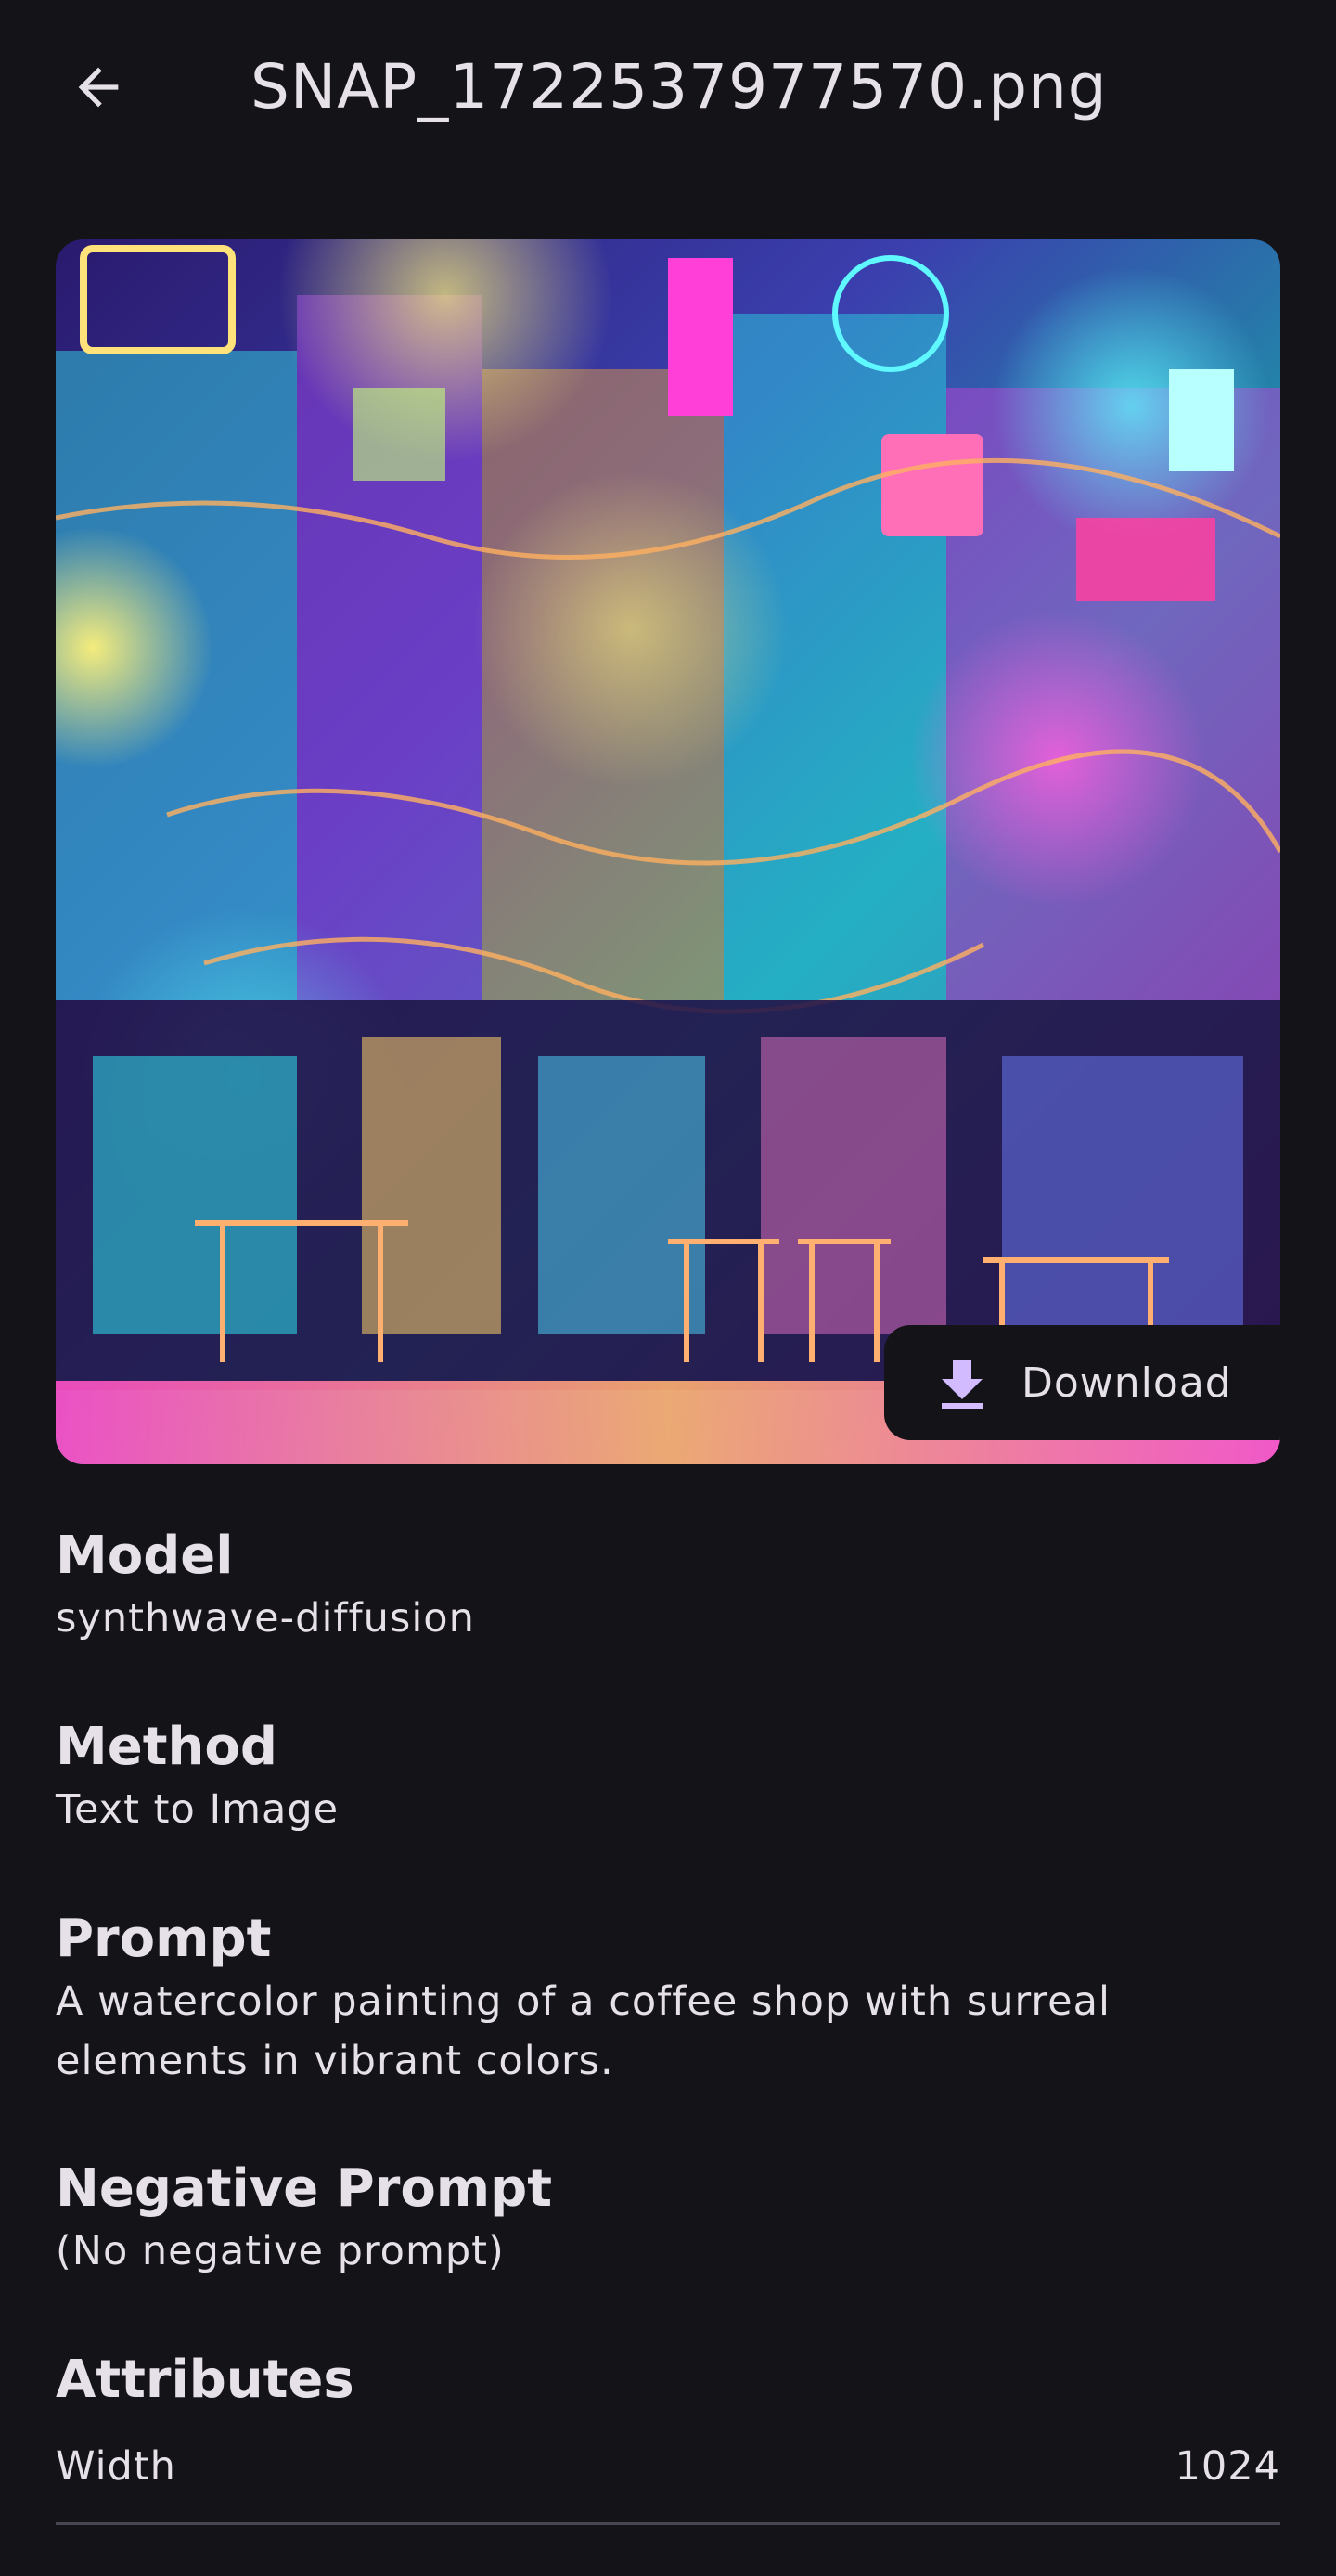 This screenshot has width=1336, height=2576. What do you see at coordinates (164, 1939) in the screenshot?
I see `prompt-label: Prompt` at bounding box center [164, 1939].